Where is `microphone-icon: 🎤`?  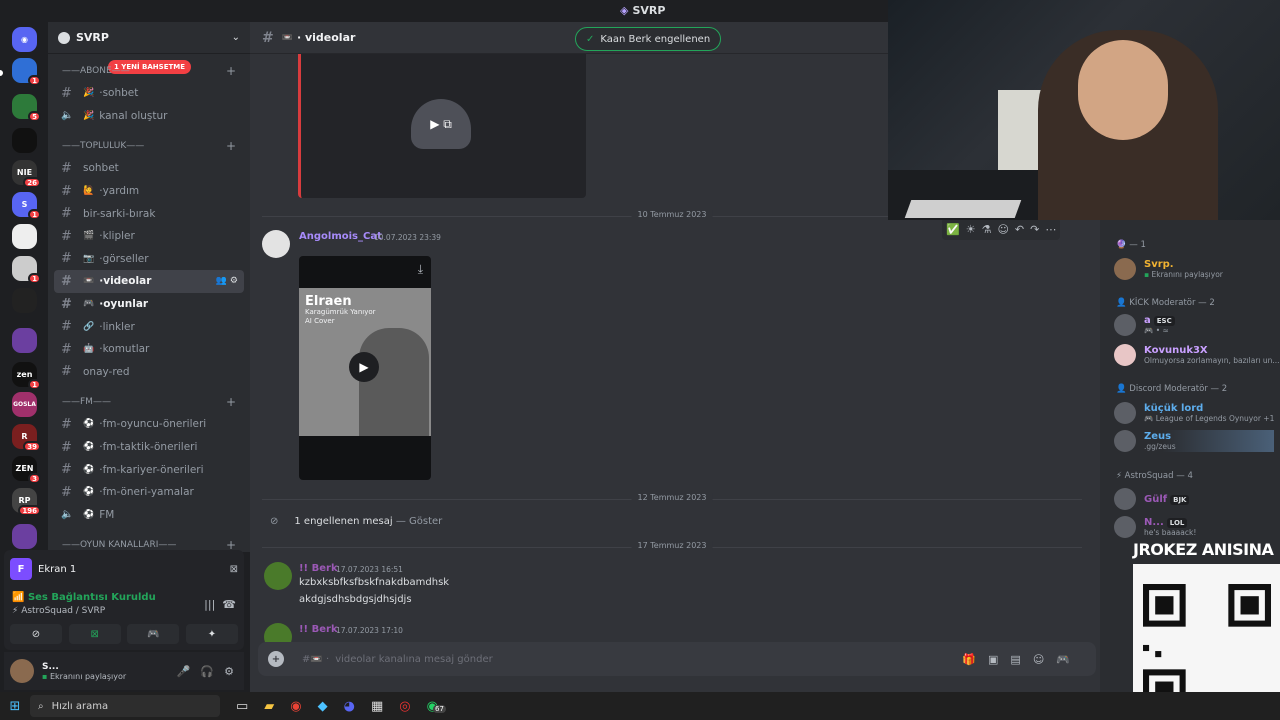 microphone-icon: 🎤 is located at coordinates (184, 671).